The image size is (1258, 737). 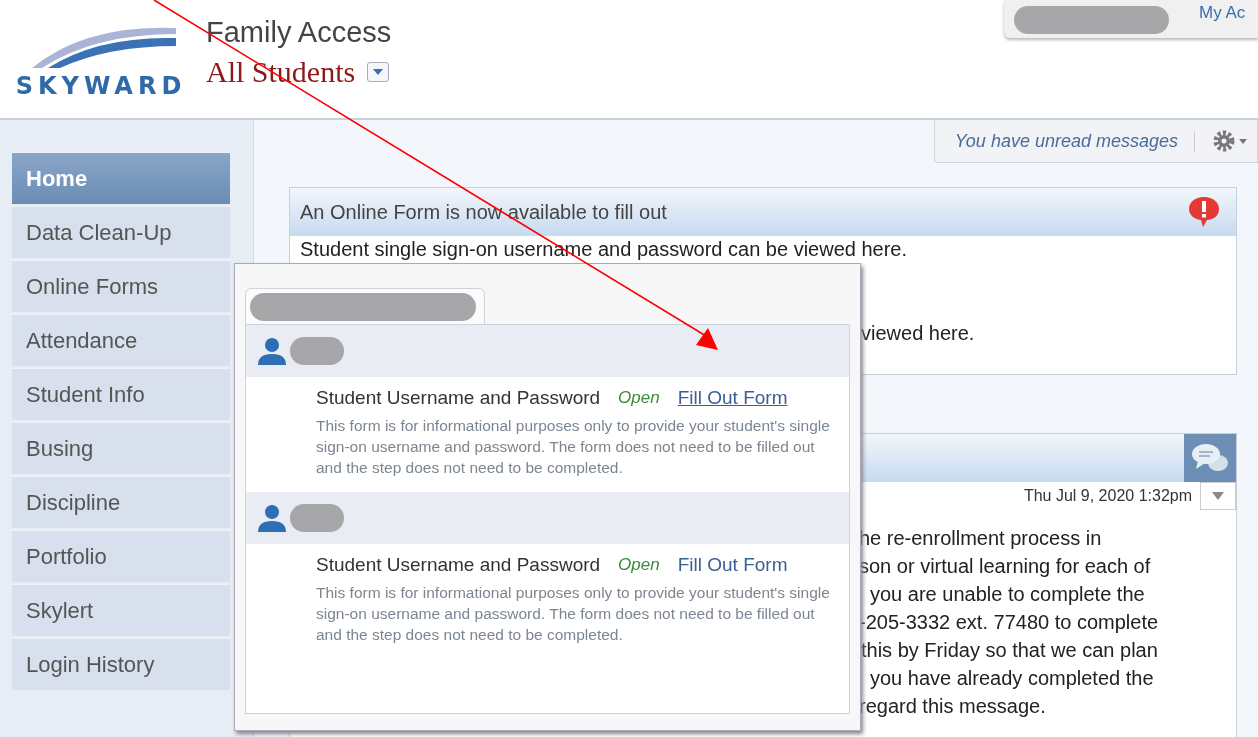 I want to click on nav-item: Skylert, so click(x=121, y=610).